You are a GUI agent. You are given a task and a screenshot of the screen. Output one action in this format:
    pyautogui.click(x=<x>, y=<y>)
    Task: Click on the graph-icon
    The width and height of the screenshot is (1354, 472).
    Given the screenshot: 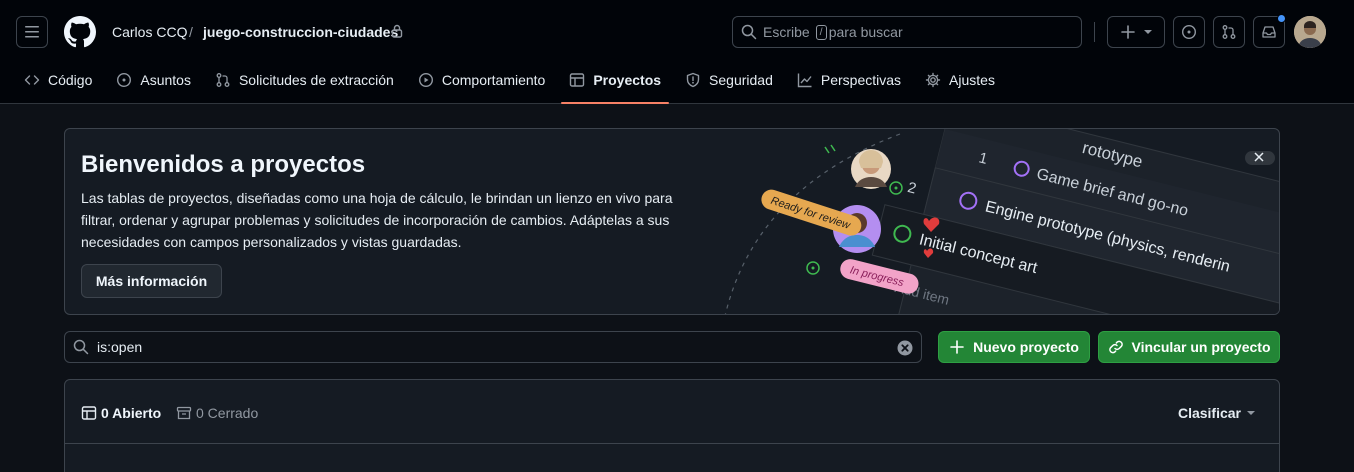 What is the action you would take?
    pyautogui.click(x=804, y=80)
    